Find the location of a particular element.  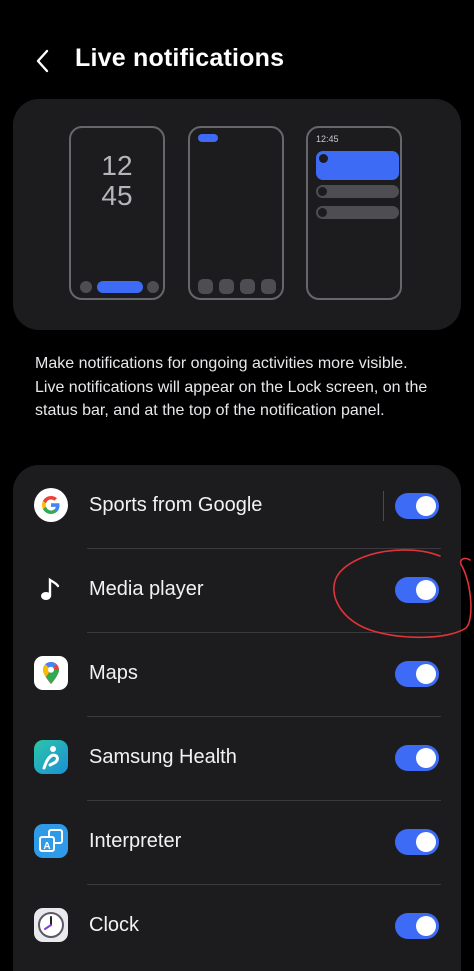

app-row-maps: Maps is located at coordinates (237, 675).